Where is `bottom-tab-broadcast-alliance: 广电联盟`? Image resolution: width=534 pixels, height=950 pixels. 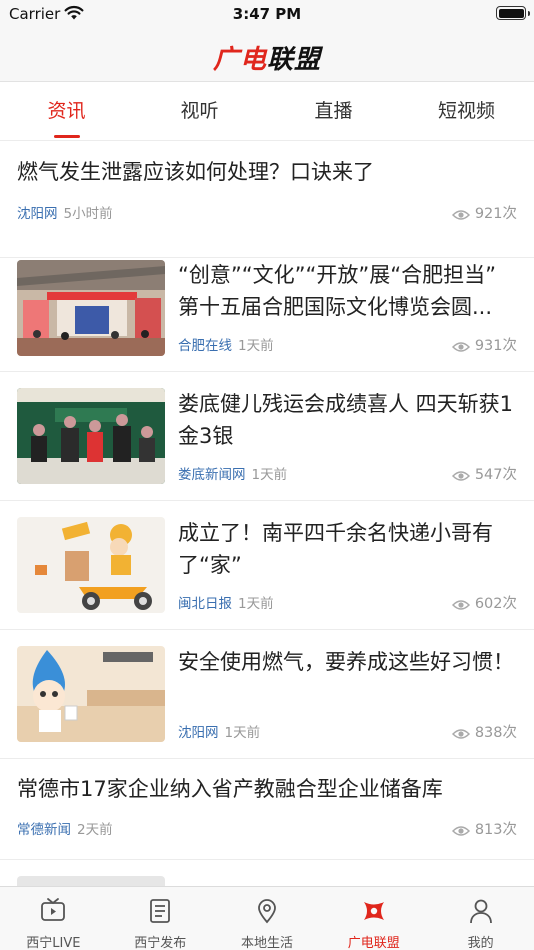
bottom-tab-broadcast-alliance: 广电联盟 is located at coordinates (373, 918).